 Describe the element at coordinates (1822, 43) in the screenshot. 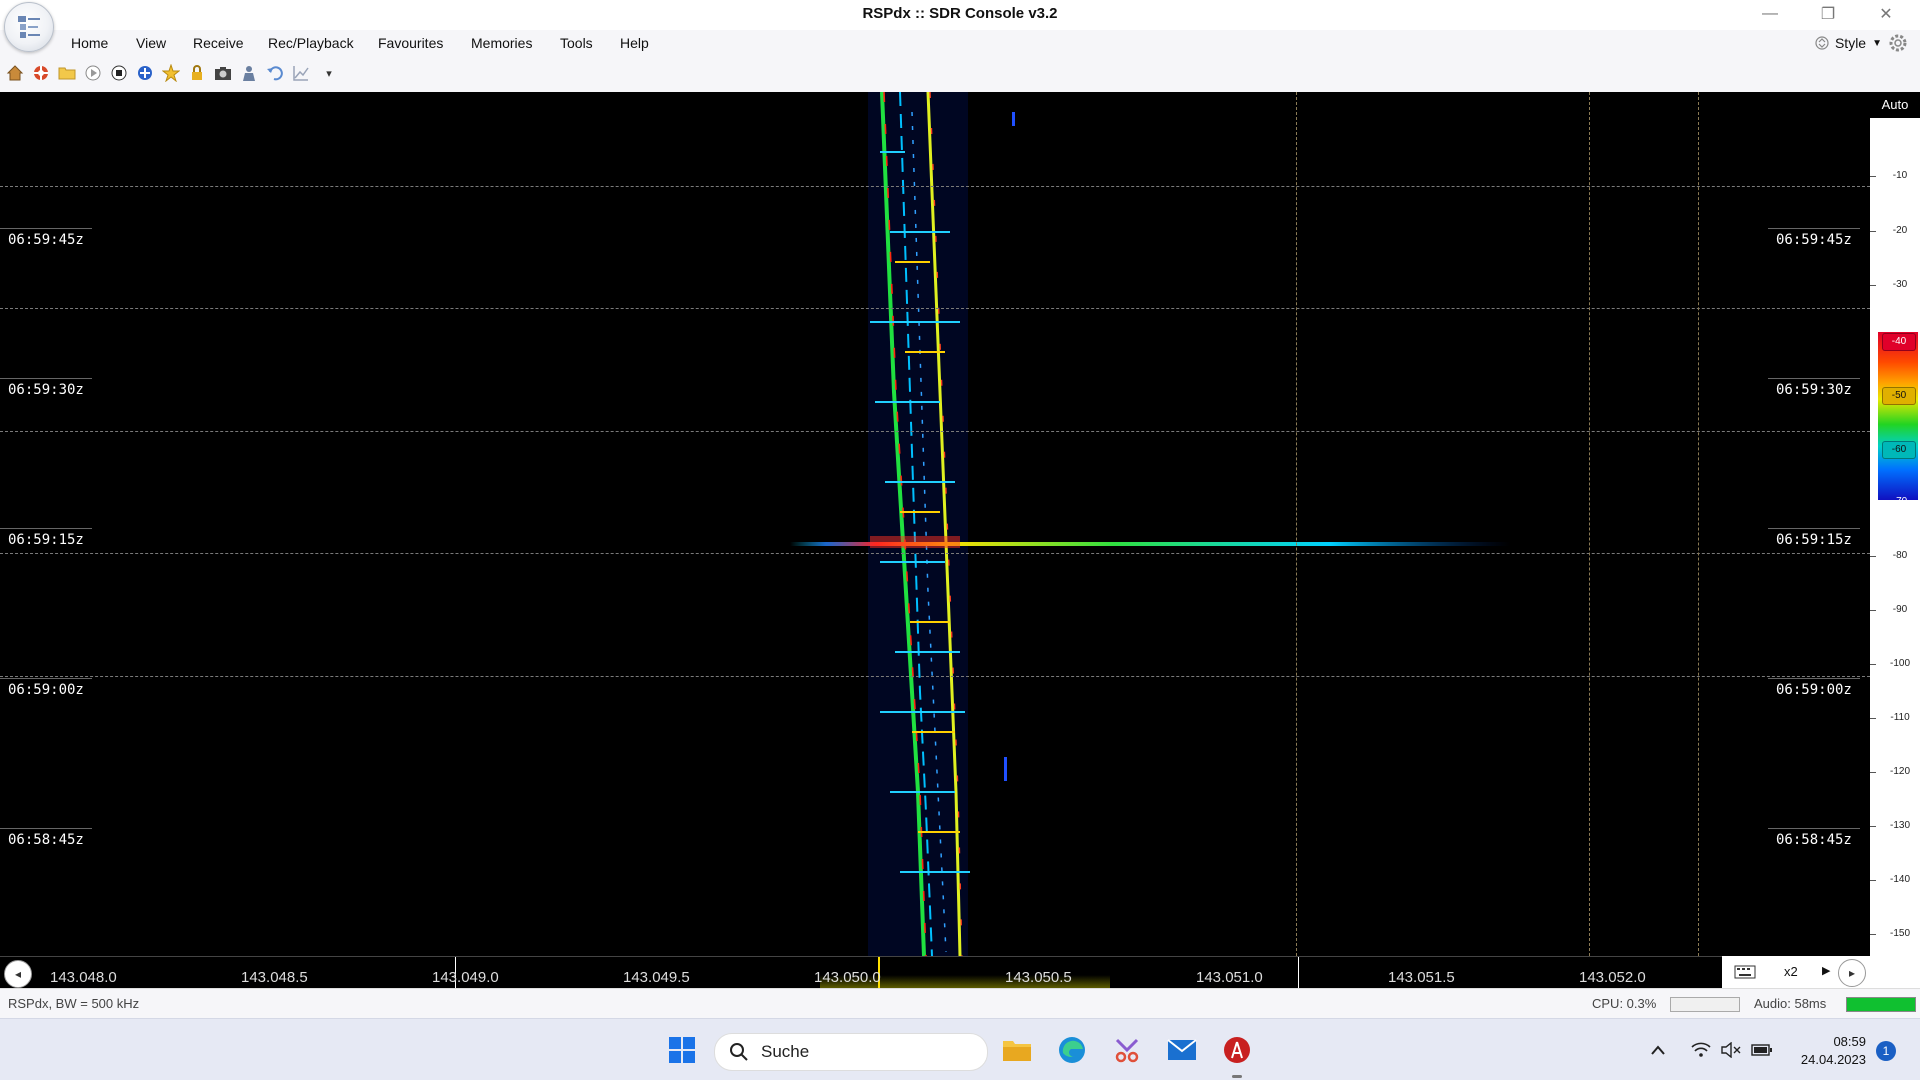

I see `sort-icon` at that location.